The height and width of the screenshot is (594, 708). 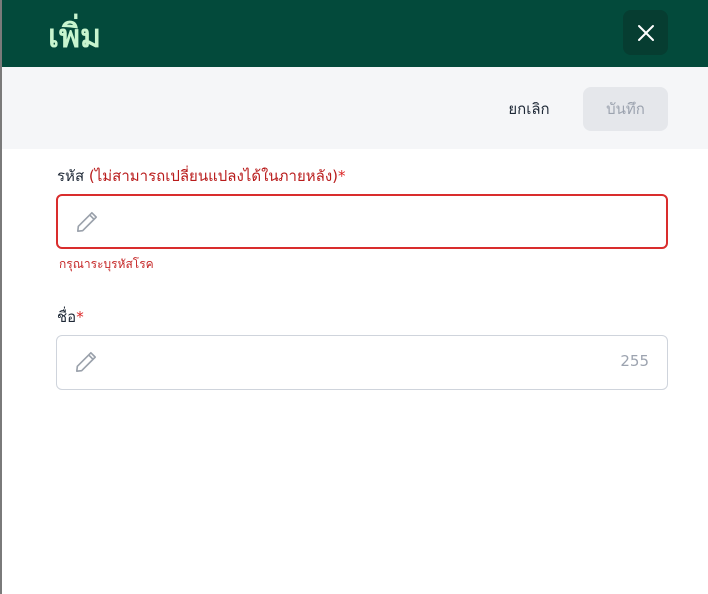 What do you see at coordinates (75, 36) in the screenshot?
I see `dialog-title: เพิ่ม` at bounding box center [75, 36].